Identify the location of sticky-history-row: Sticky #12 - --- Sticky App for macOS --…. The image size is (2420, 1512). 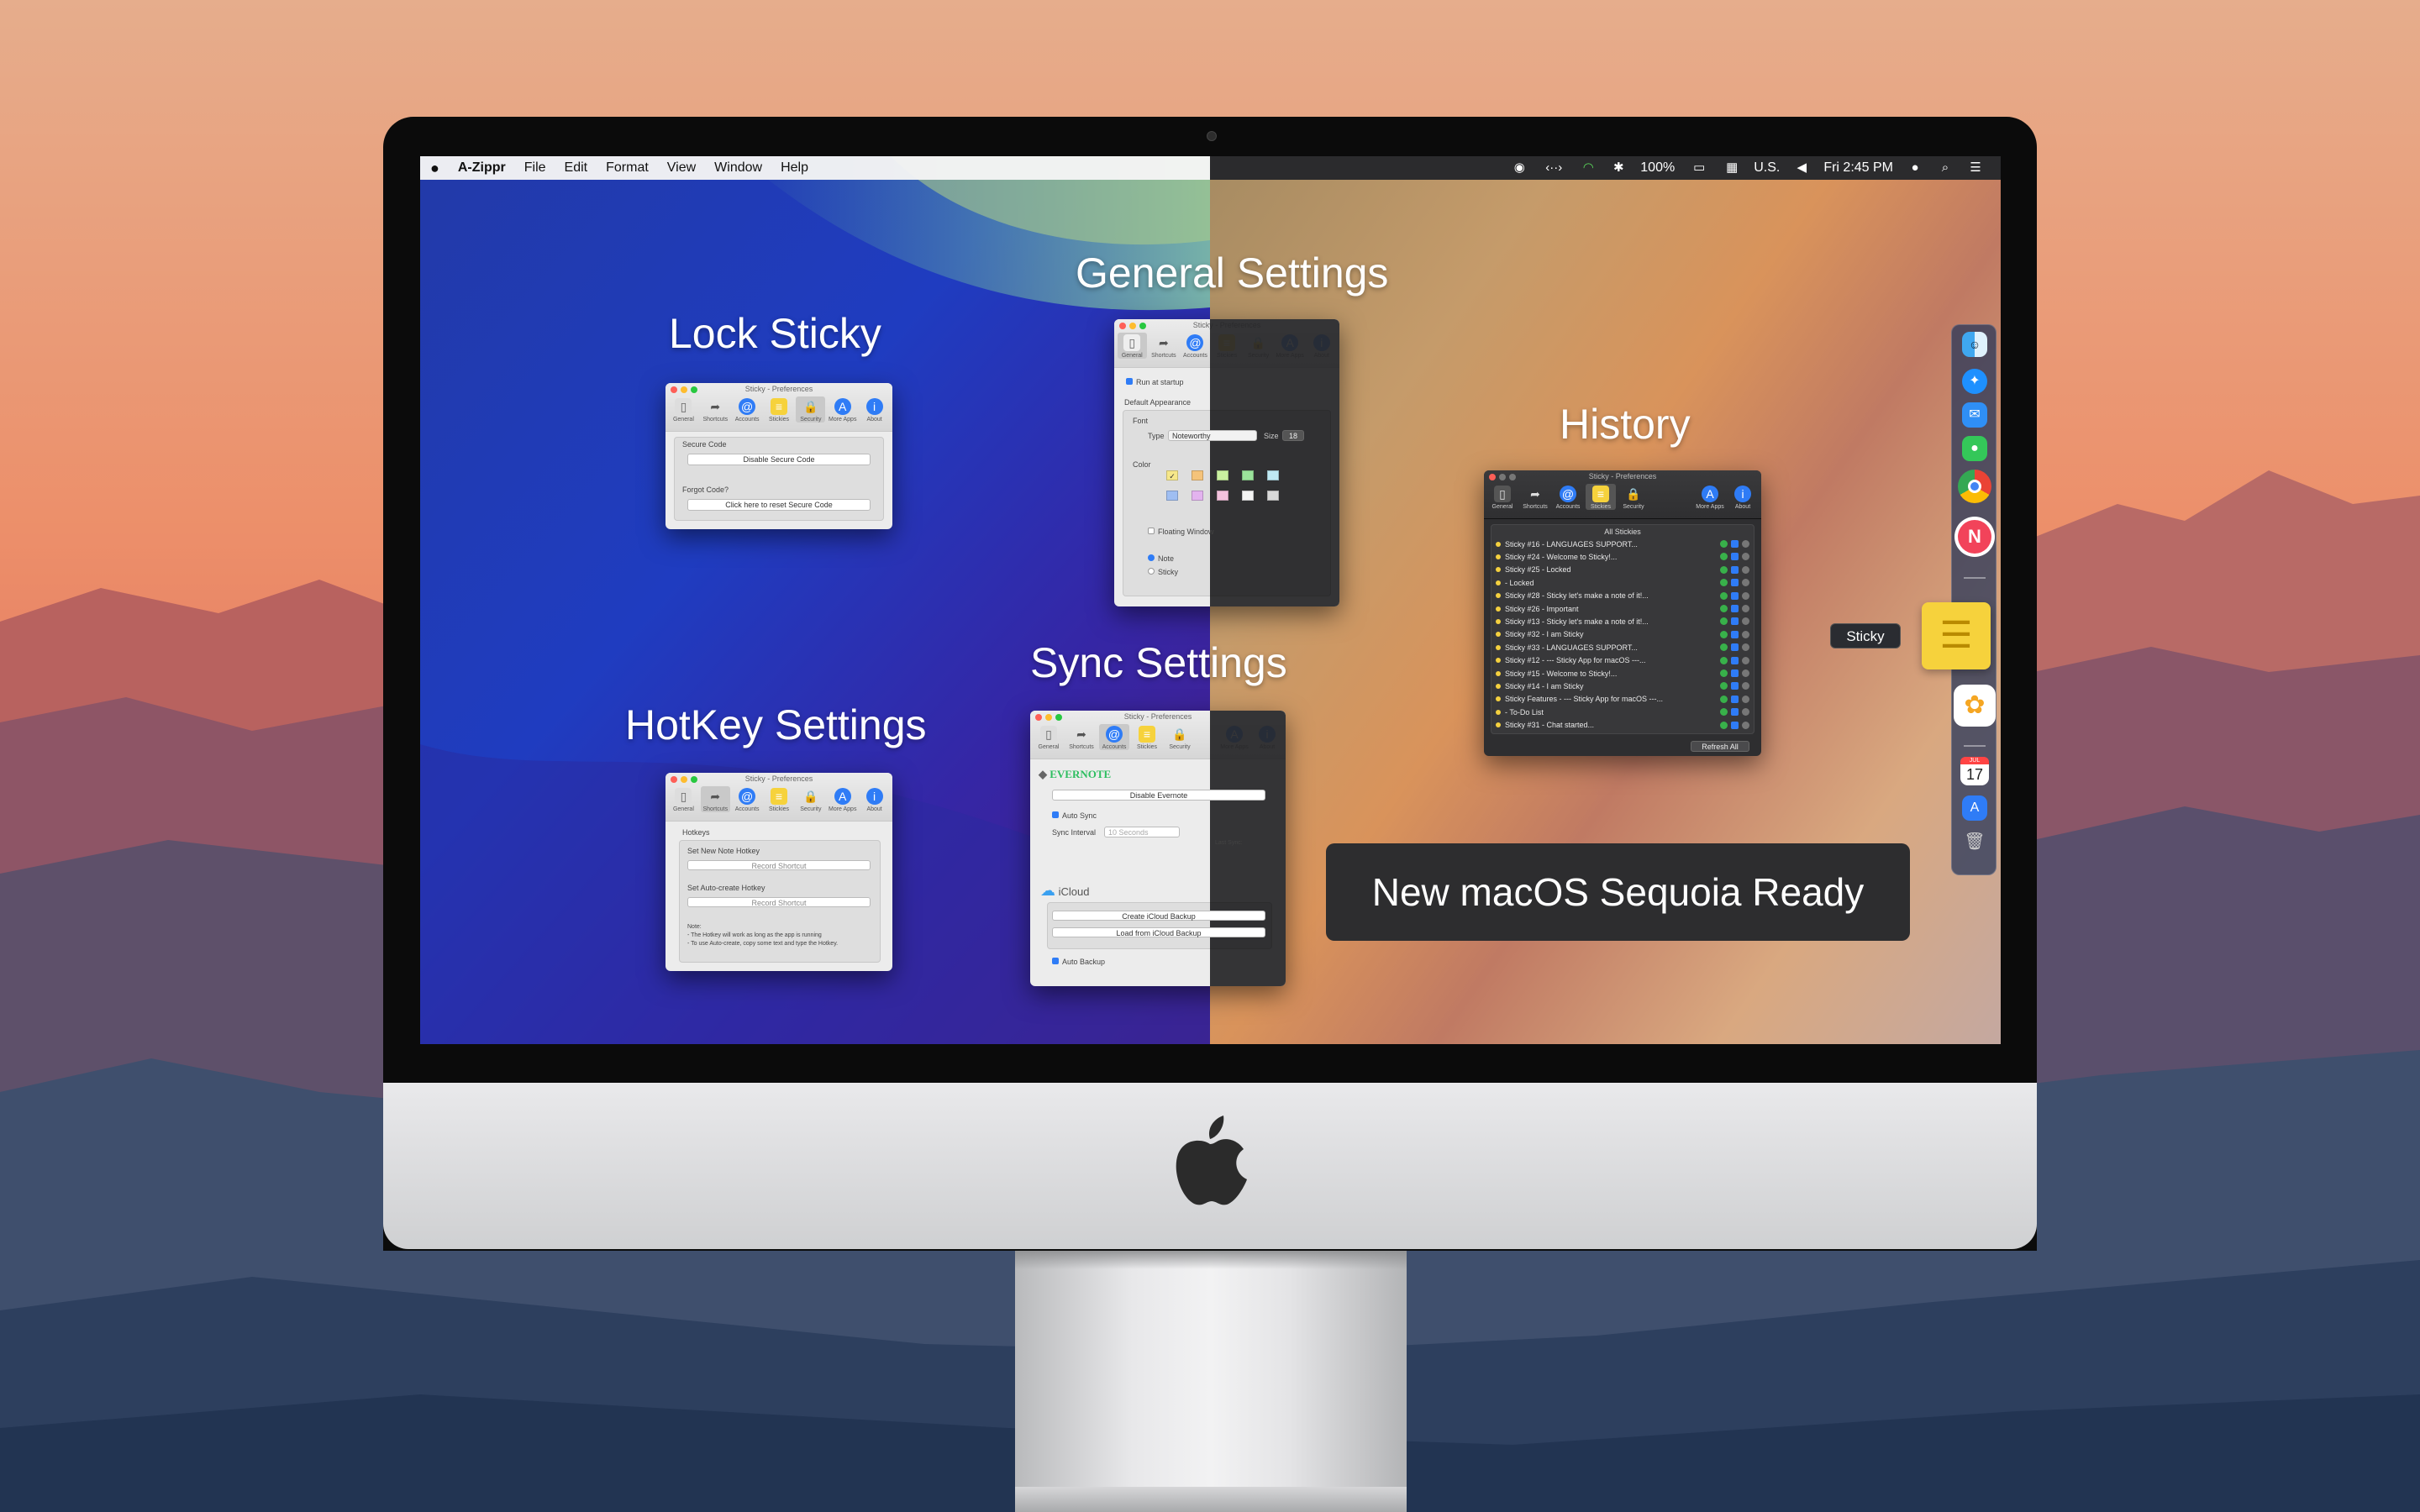
(1622, 660).